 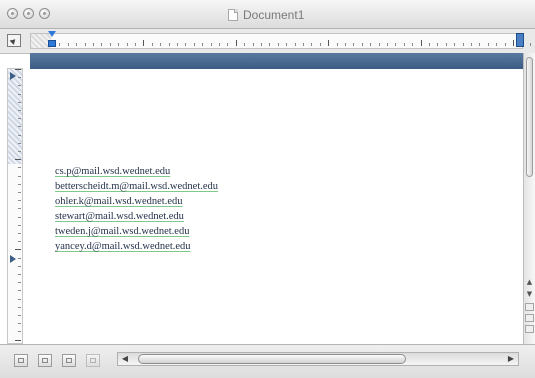 I want to click on page-down-button, so click(x=529, y=318).